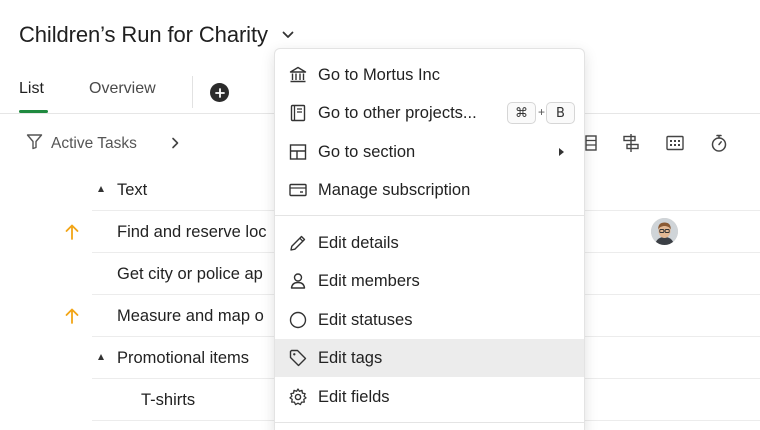  I want to click on tab-overview: Overview, so click(122, 89).